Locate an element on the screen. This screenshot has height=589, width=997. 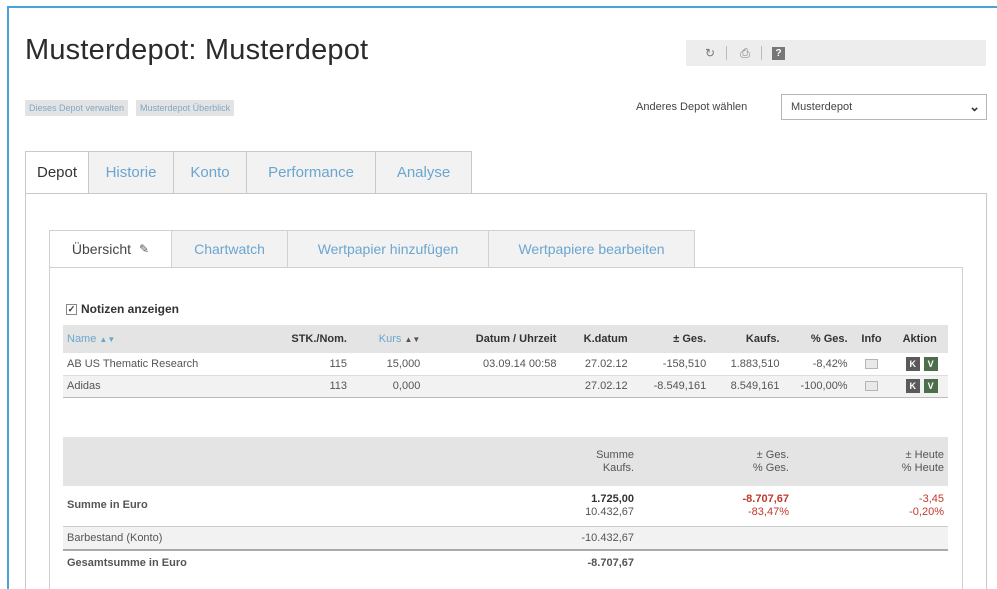
pheute-value: -0,20% is located at coordinates (926, 511).